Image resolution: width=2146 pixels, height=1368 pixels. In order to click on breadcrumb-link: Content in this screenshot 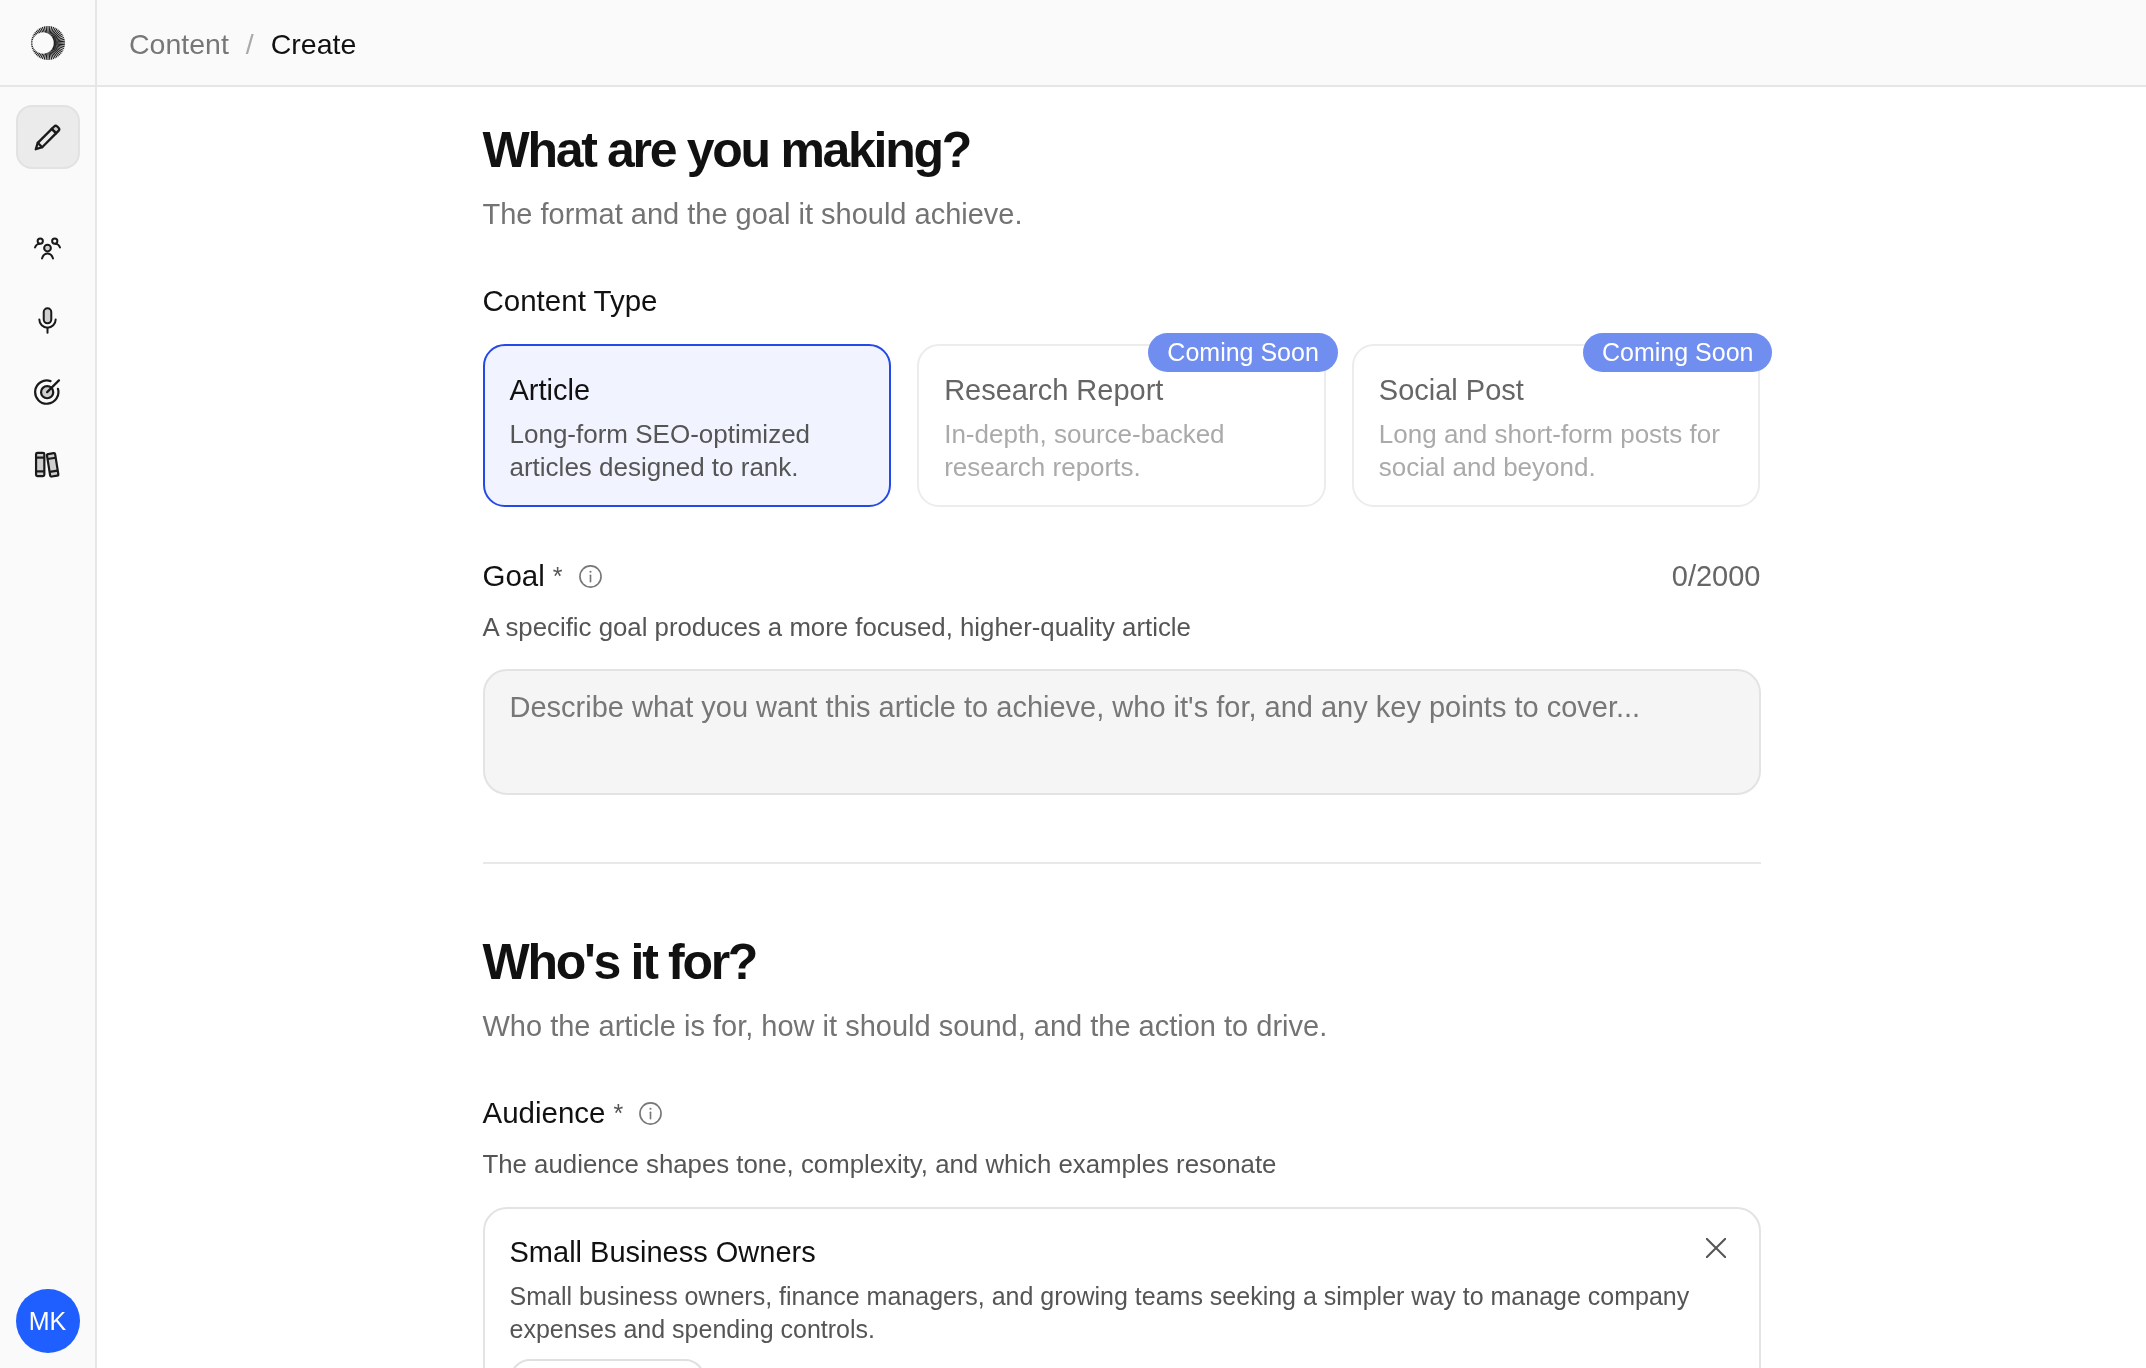, I will do `click(179, 44)`.